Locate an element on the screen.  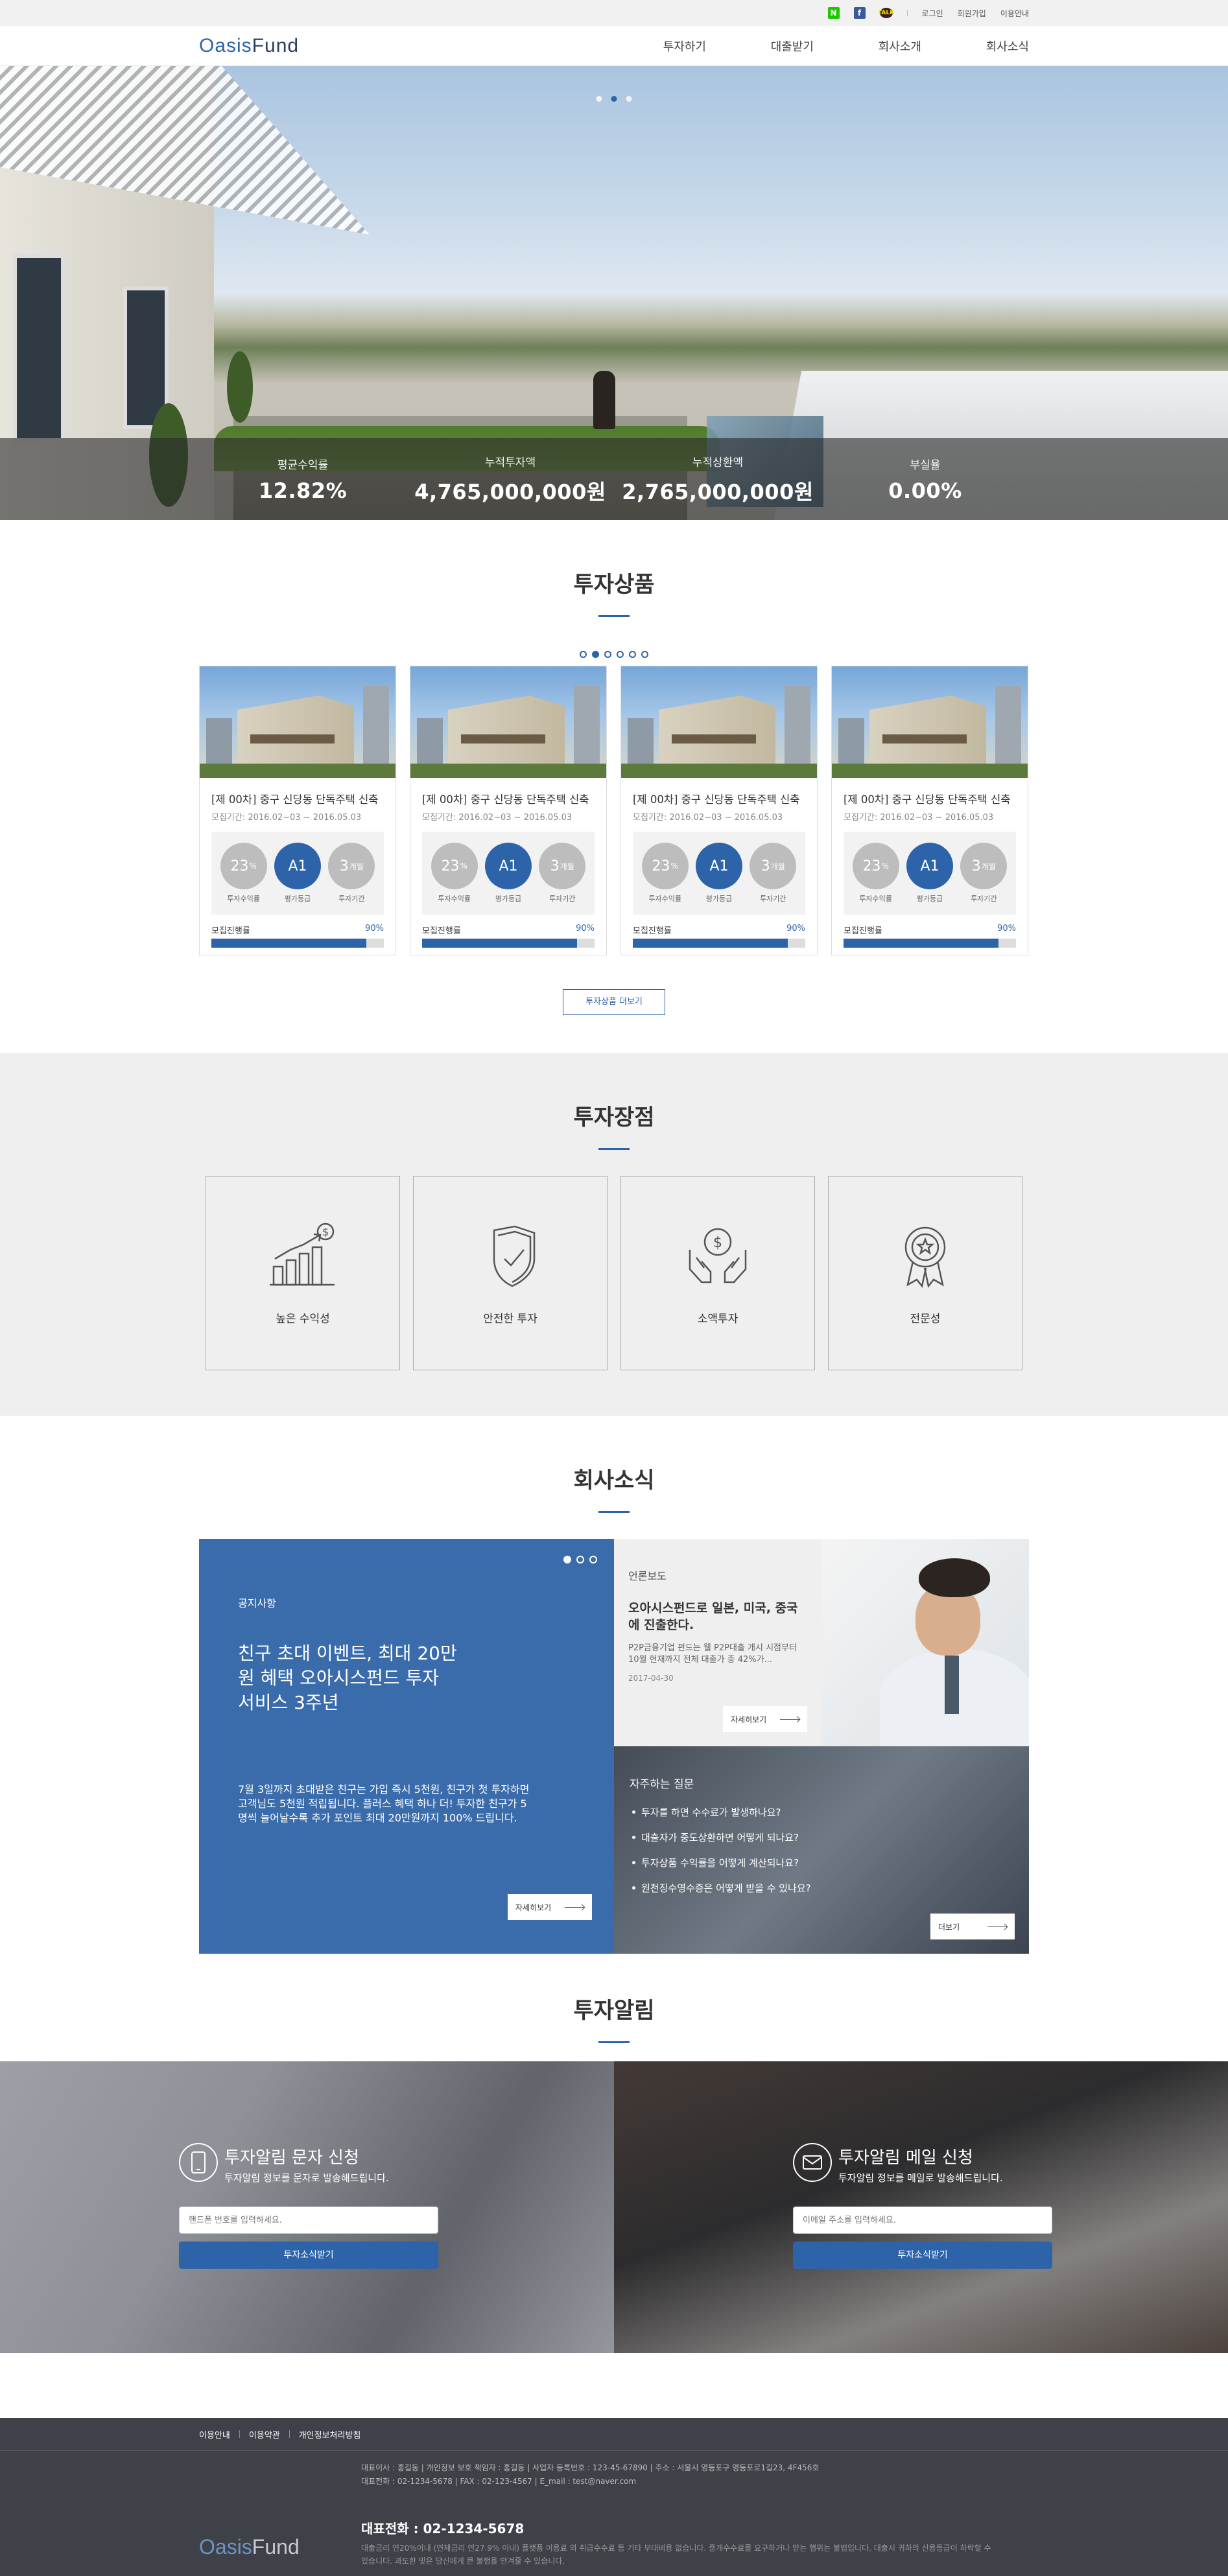
more-products-button: 투자상품 더보기 is located at coordinates (614, 1002).